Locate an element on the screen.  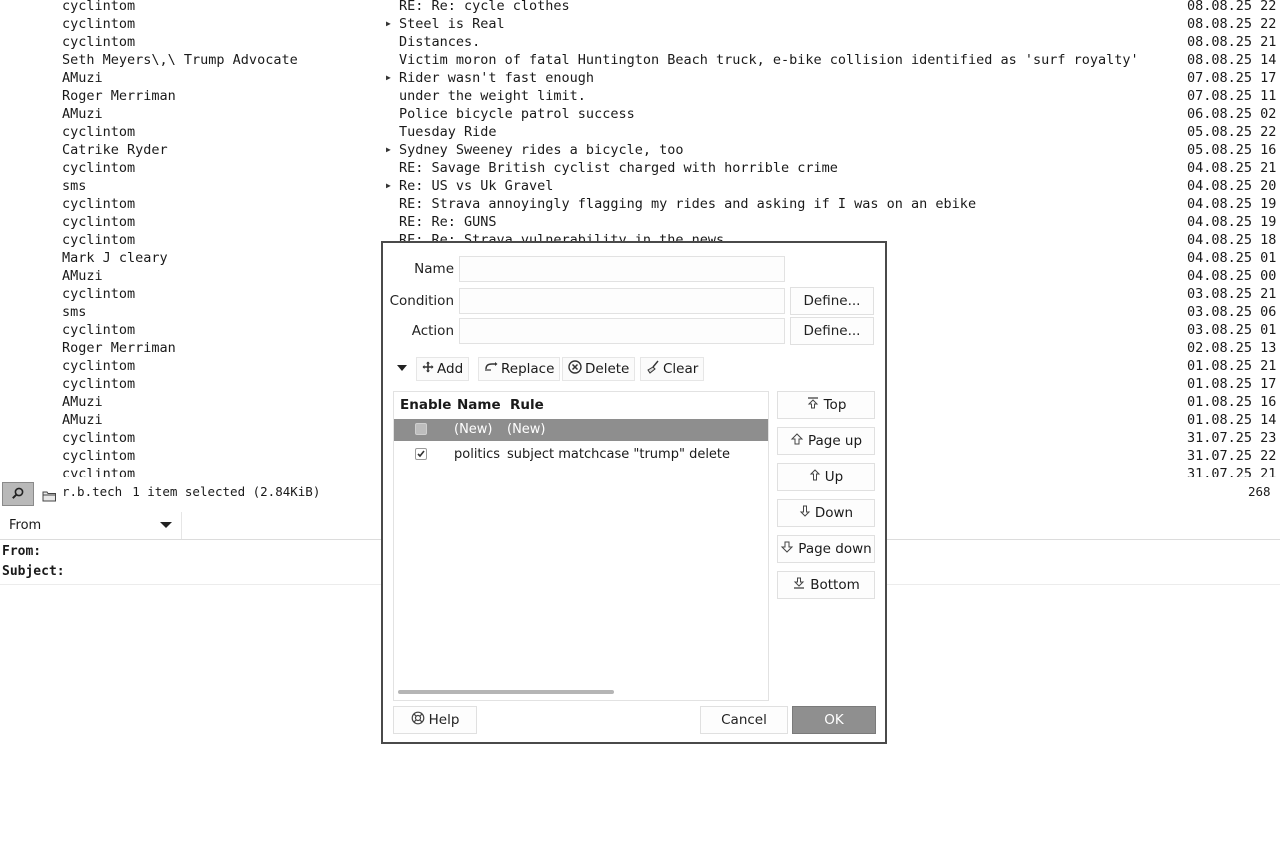
page-down-arrow-icon is located at coordinates (787, 549).